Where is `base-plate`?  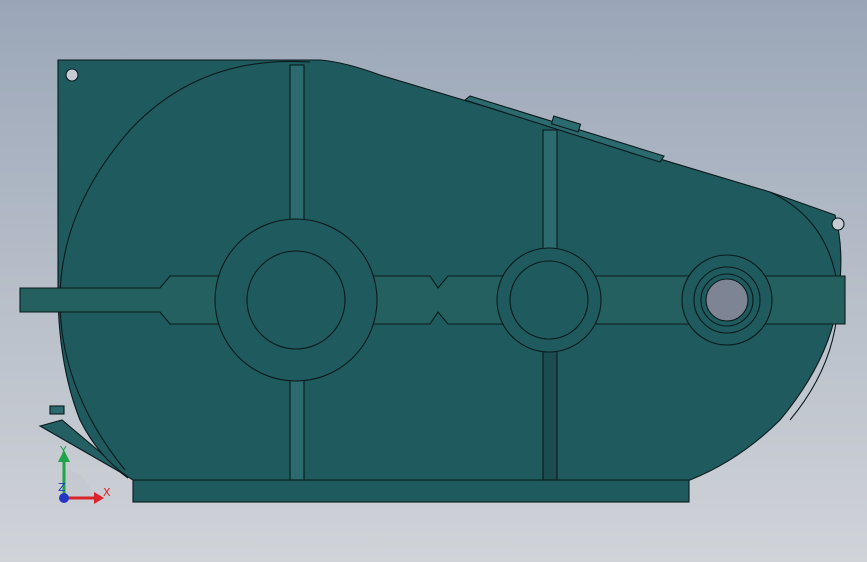
base-plate is located at coordinates (411, 491).